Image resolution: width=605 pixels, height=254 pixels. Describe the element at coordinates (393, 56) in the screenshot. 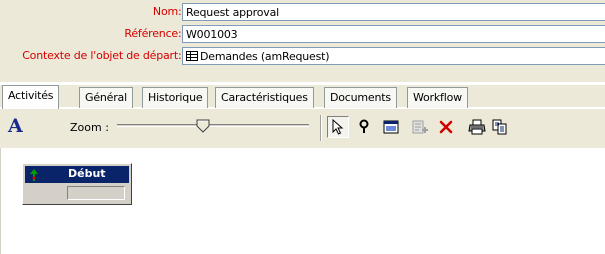

I see `contexte-field: Demandes (amRequest)` at that location.